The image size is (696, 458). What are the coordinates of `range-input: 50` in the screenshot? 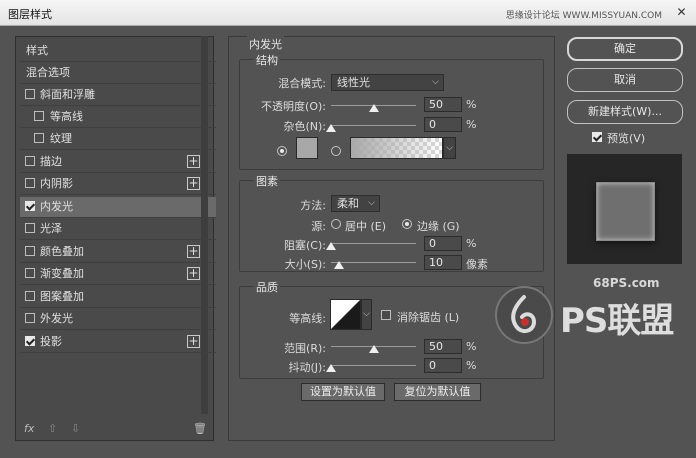 It's located at (443, 346).